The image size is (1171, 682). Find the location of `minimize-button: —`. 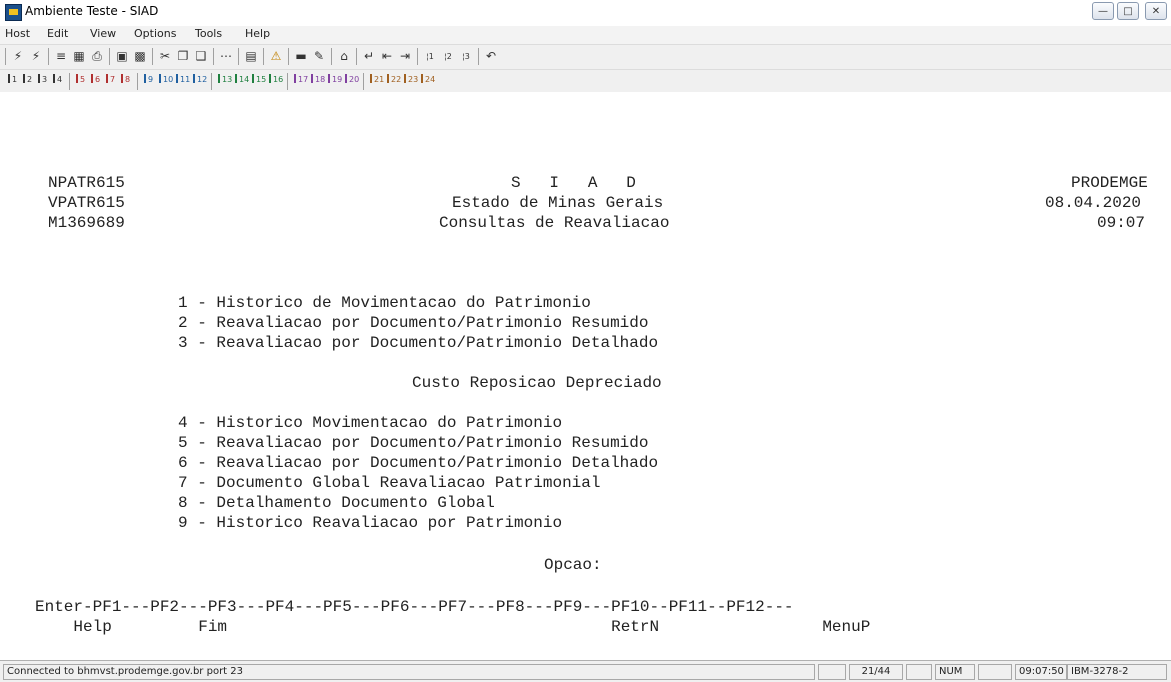

minimize-button: — is located at coordinates (1103, 11).